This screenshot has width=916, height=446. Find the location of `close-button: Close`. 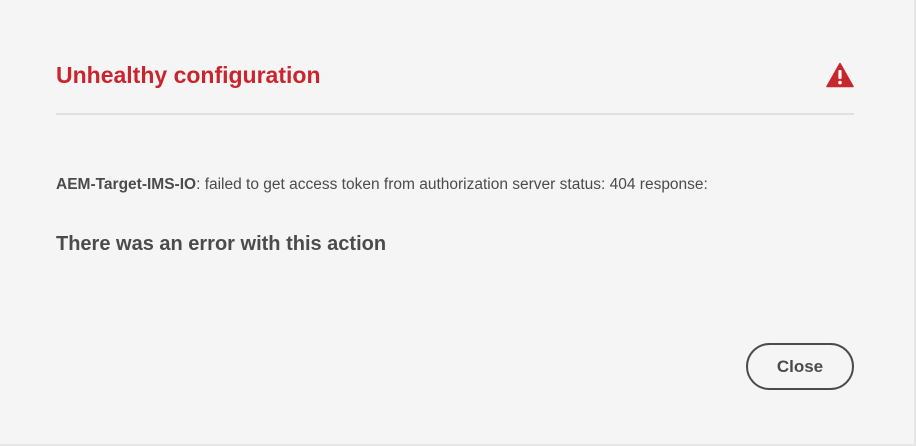

close-button: Close is located at coordinates (800, 366).